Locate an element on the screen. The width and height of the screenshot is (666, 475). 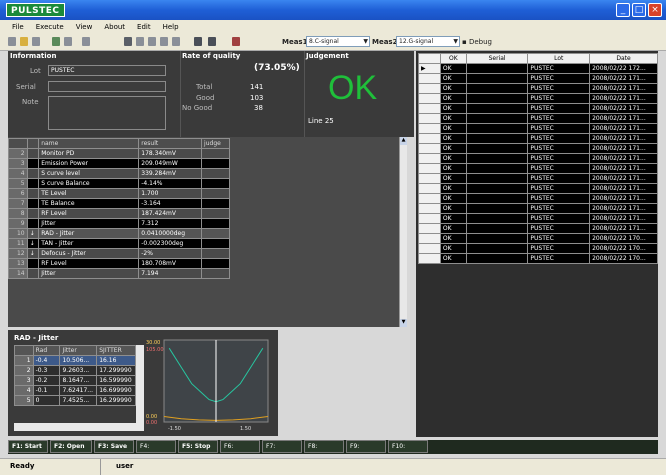
f1-start-button: F1: Start is located at coordinates (28, 446).